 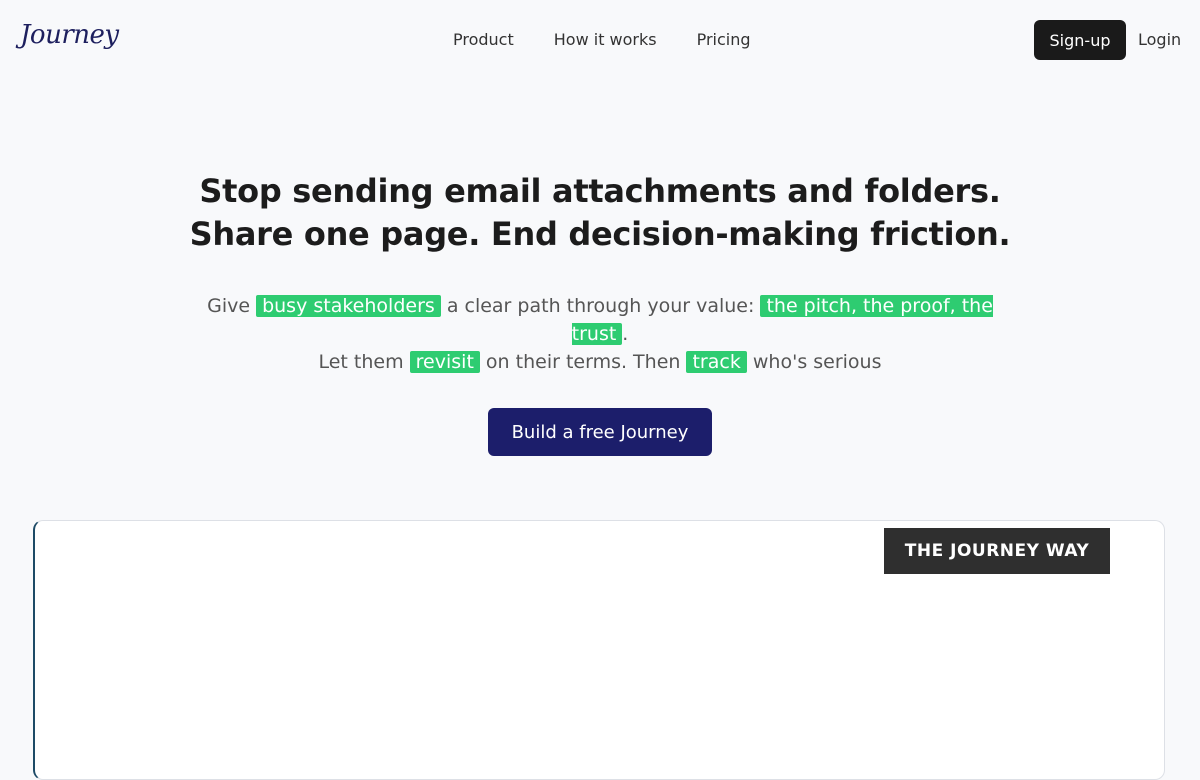 I want to click on main-nav: Product How it works Pricing, so click(x=602, y=39).